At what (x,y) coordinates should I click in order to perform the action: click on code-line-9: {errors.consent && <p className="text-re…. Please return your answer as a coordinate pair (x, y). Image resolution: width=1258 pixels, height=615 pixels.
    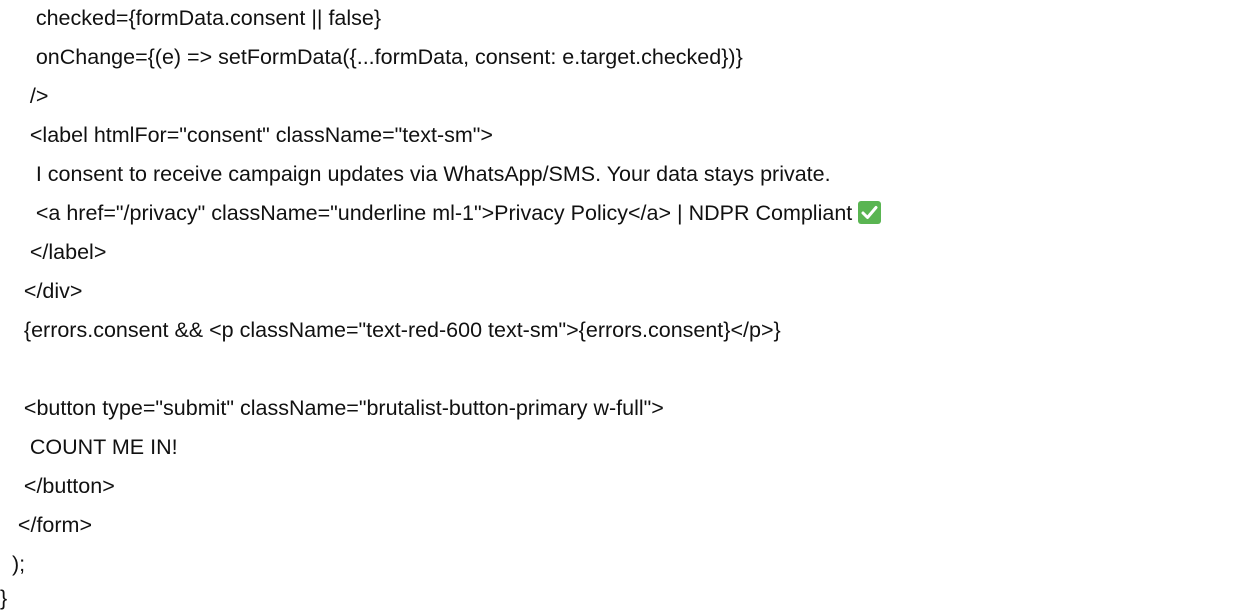
    Looking at the image, I should click on (390, 330).